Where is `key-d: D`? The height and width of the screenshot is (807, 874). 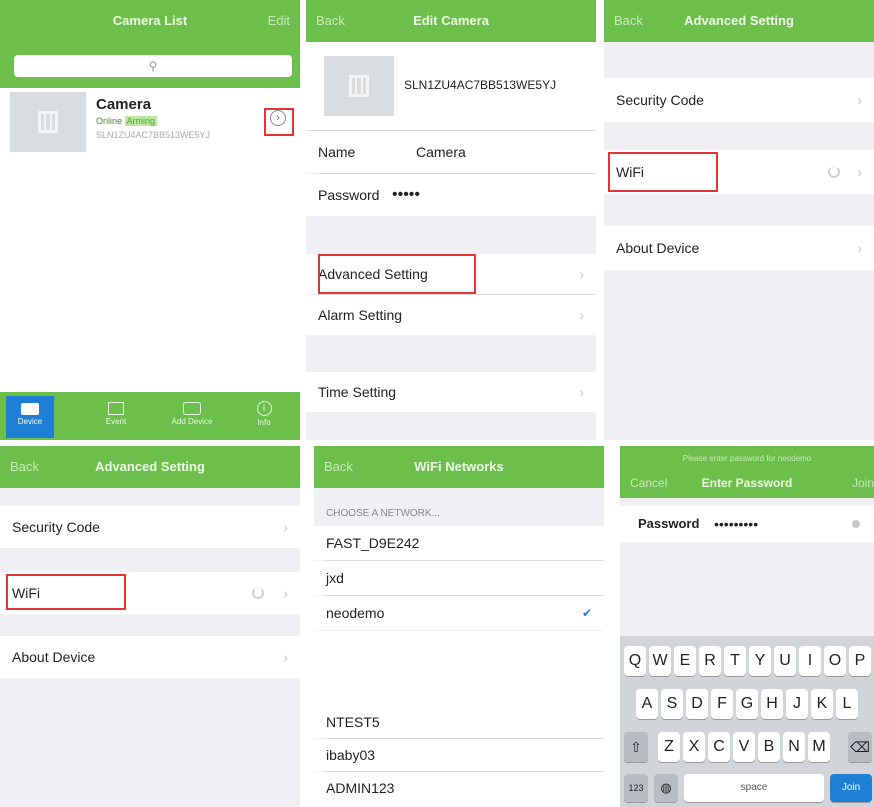 key-d: D is located at coordinates (697, 704).